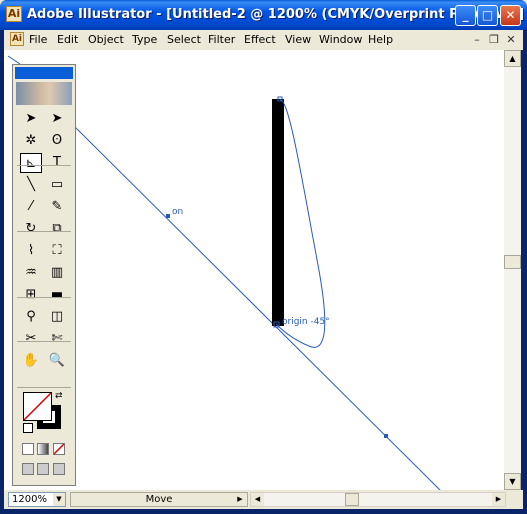 This screenshot has width=527, height=514. Describe the element at coordinates (380, 39) in the screenshot. I see `menu-help: Help` at that location.